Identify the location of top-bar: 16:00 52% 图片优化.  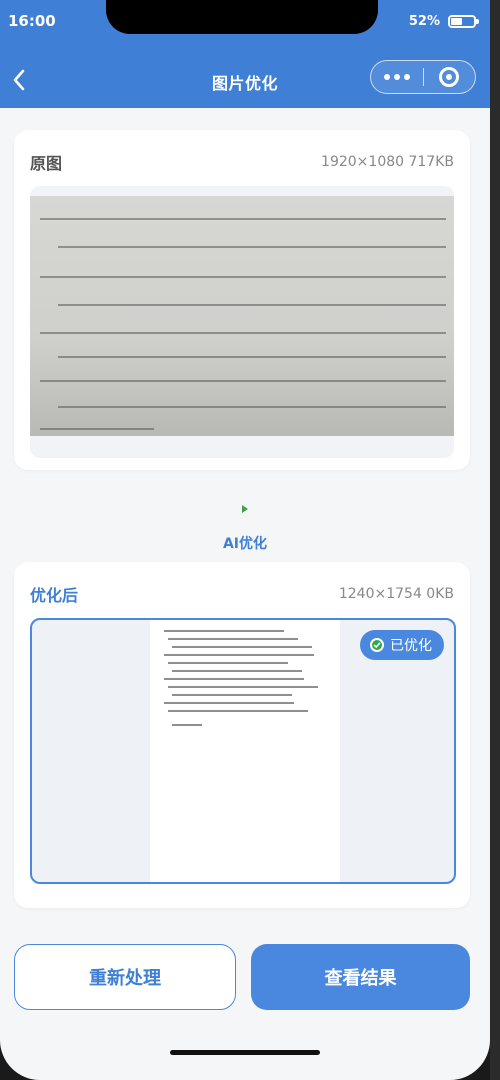
(245, 54).